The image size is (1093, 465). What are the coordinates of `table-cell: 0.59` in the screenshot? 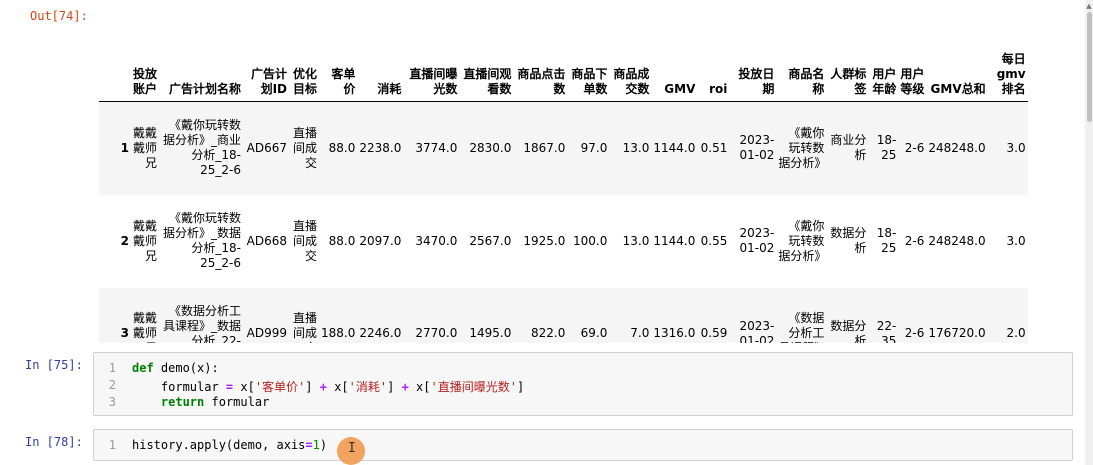 It's located at (714, 333).